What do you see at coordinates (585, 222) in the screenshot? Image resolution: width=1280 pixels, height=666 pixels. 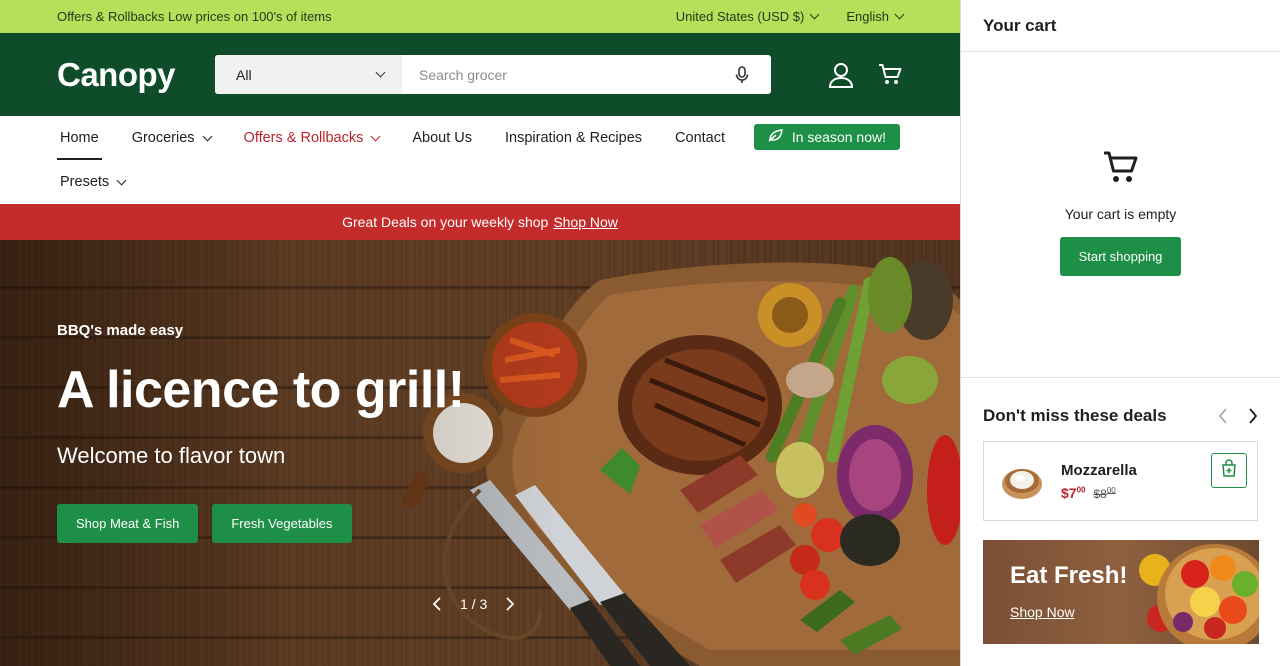 I see `announcement-shop-now-link: Shop Now` at bounding box center [585, 222].